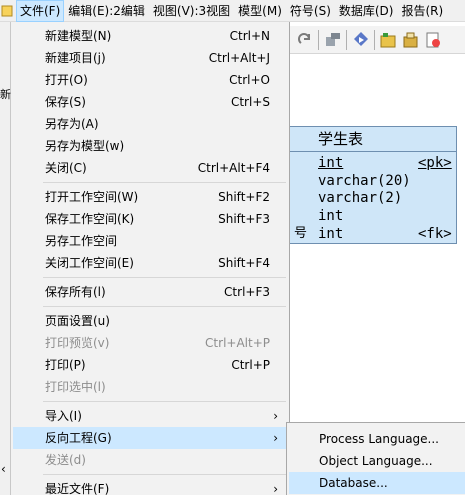 This screenshot has width=465, height=500. I want to click on menu-item-close-workspace: 关闭工作空间(E) Shift+F4, so click(149, 263).